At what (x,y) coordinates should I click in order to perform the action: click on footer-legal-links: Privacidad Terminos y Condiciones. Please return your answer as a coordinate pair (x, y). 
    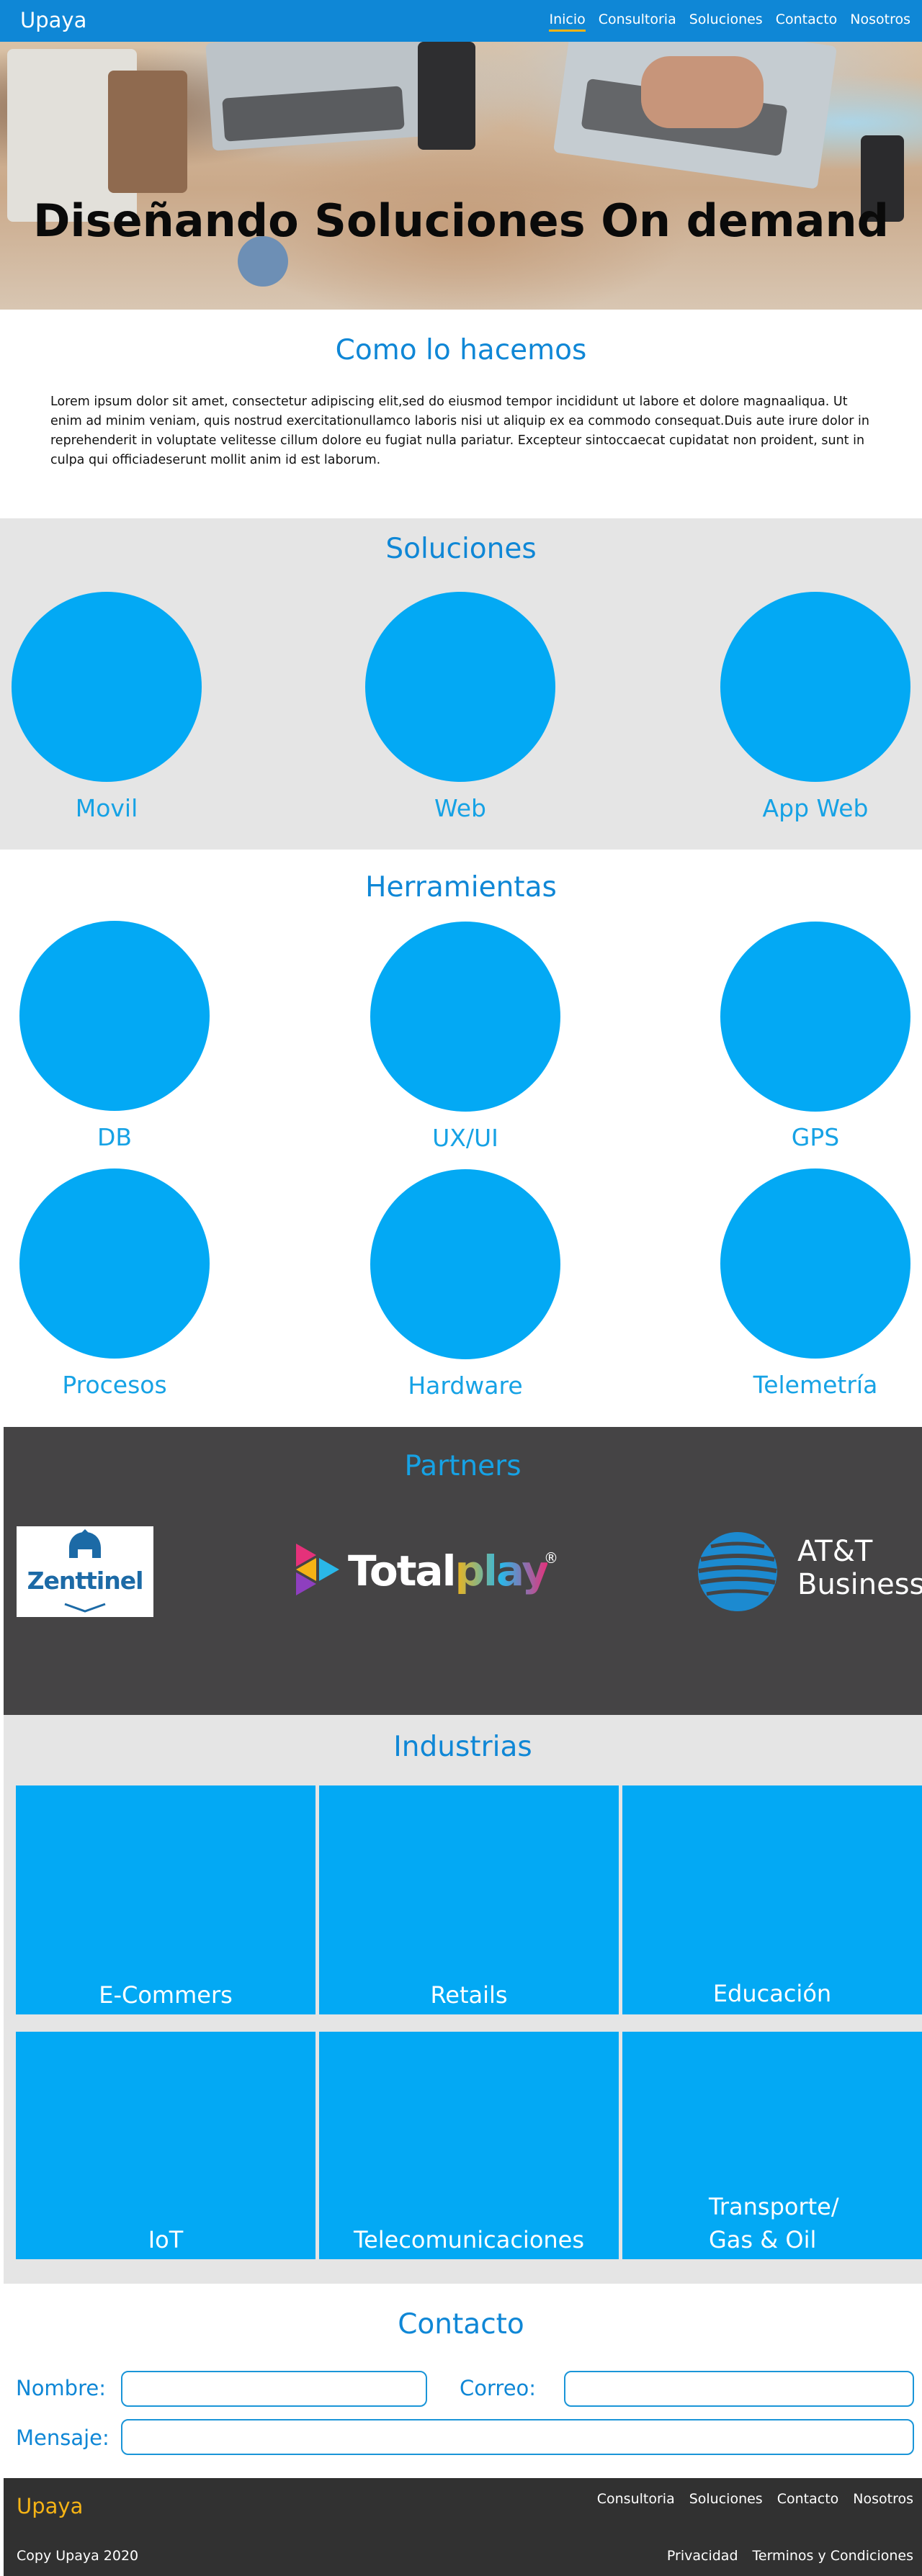
    Looking at the image, I should click on (790, 2556).